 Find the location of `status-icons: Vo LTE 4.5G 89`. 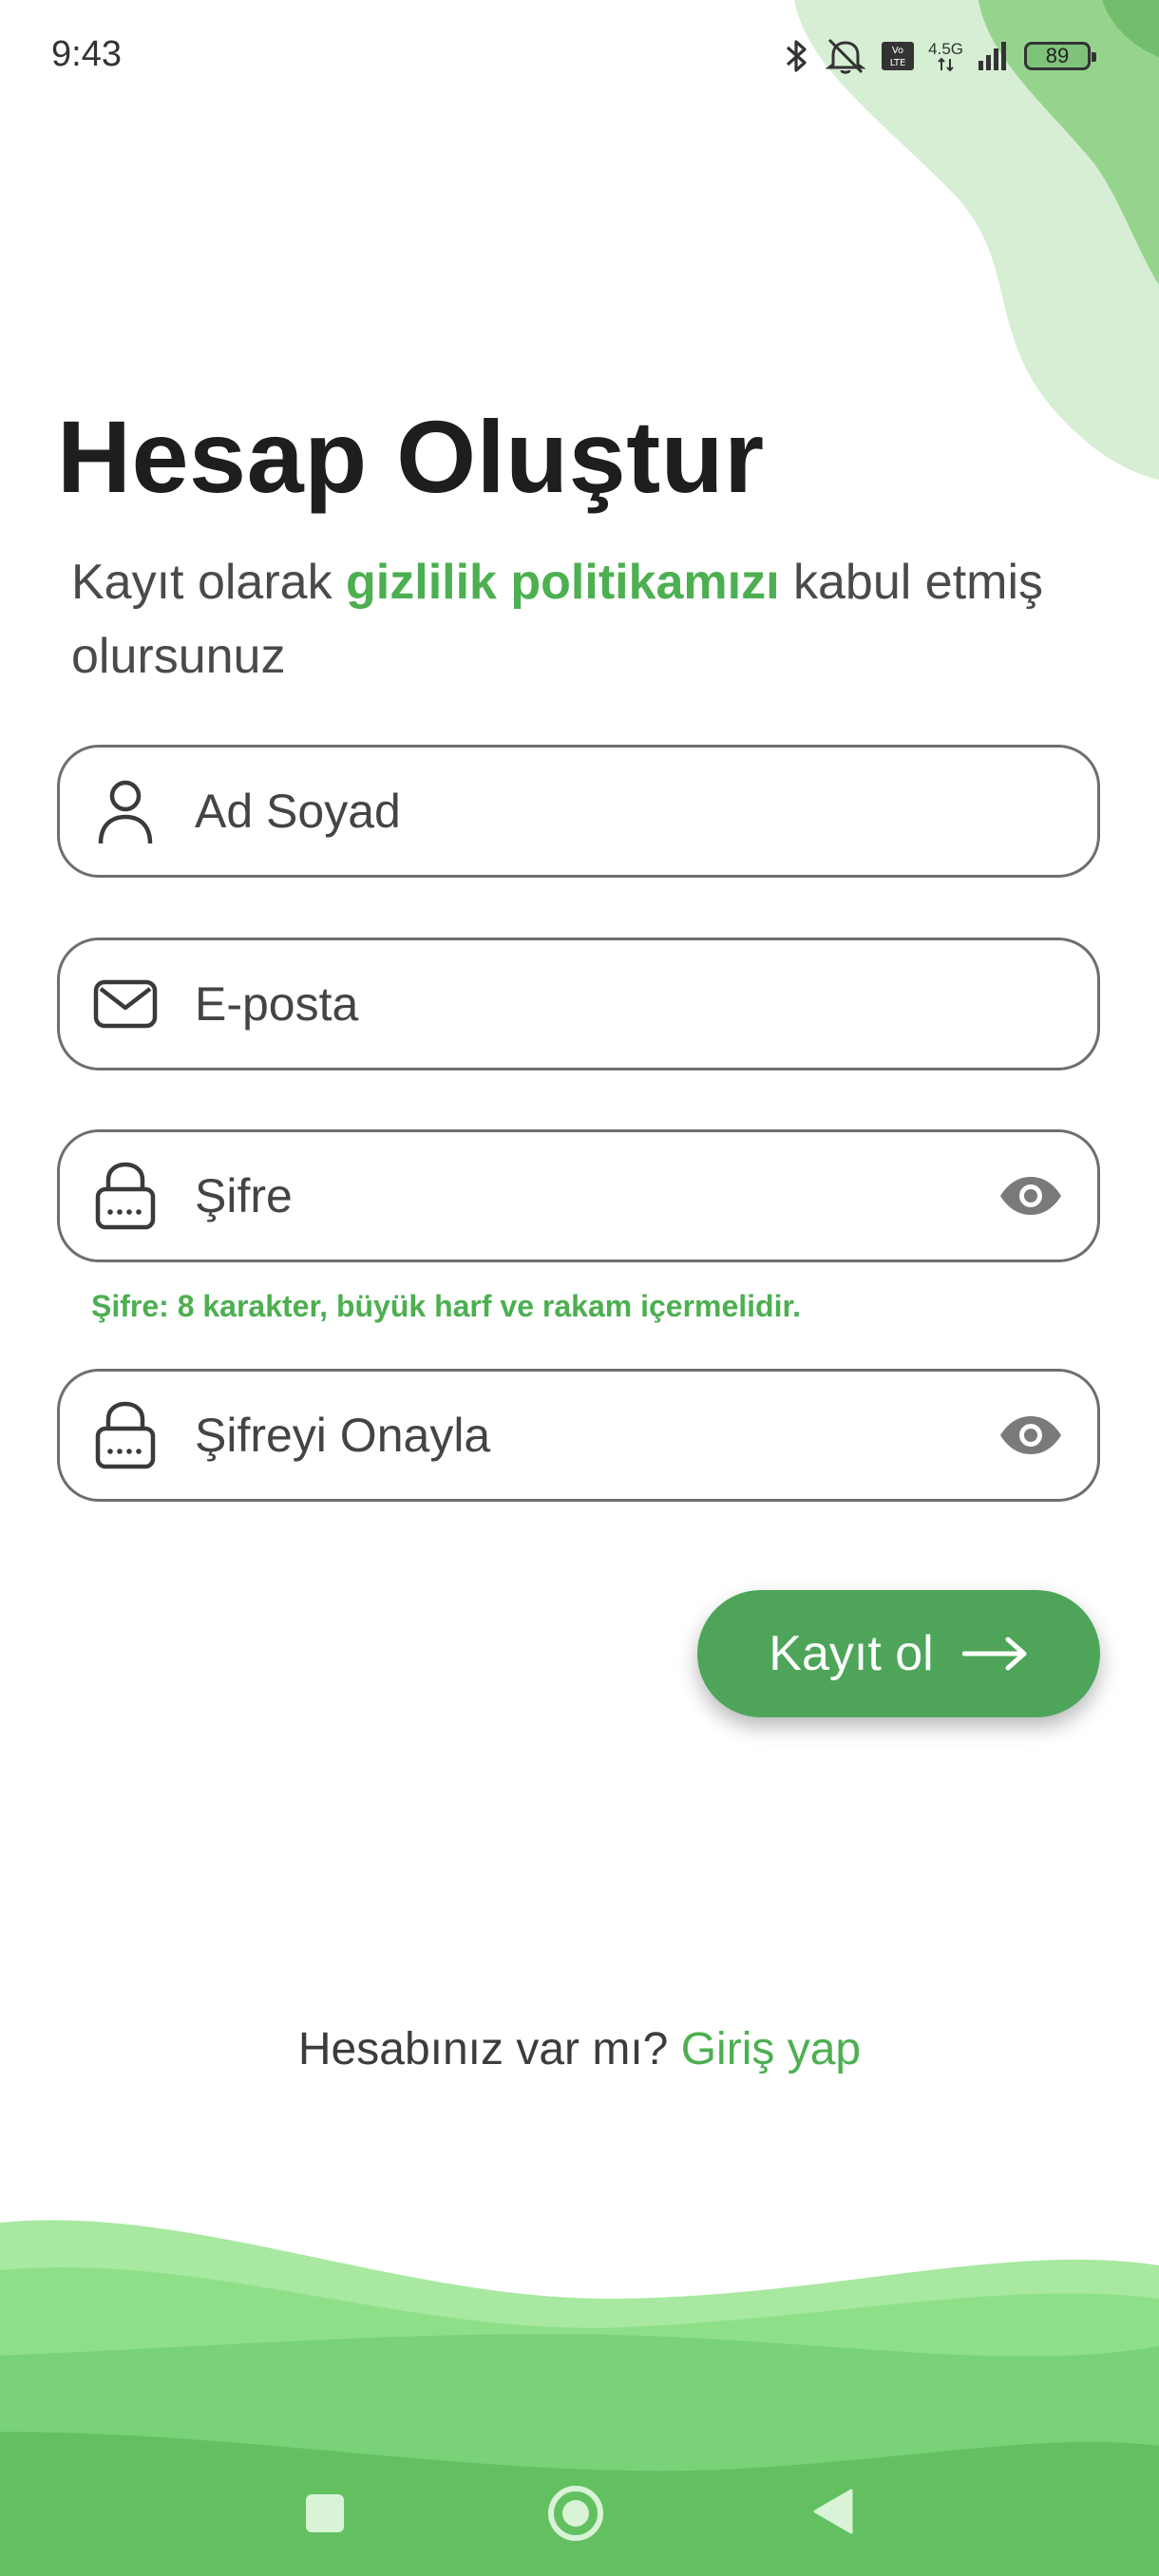

status-icons: Vo LTE 4.5G 89 is located at coordinates (940, 56).